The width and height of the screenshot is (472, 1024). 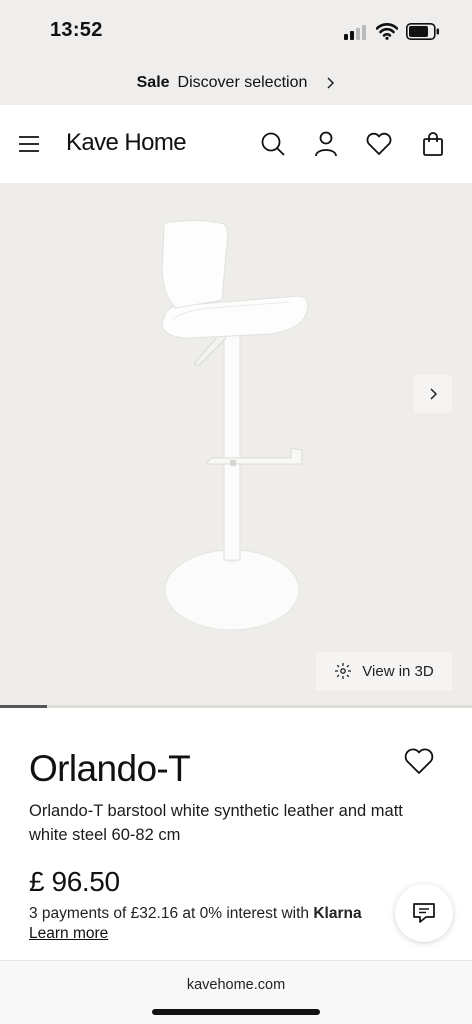 I want to click on product-price: £ 96.50, so click(x=74, y=881).